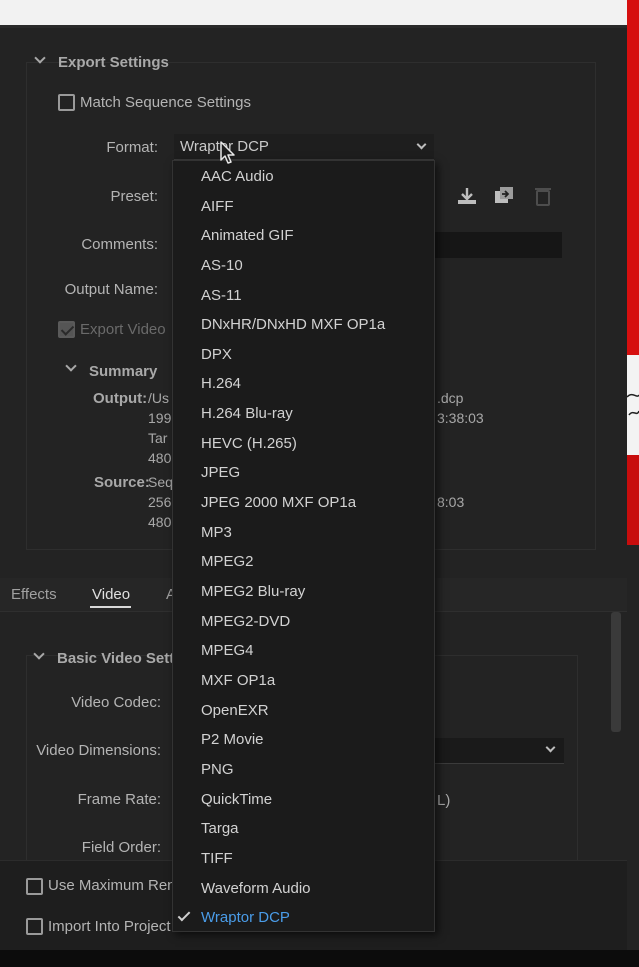 The image size is (639, 967). Describe the element at coordinates (132, 147) in the screenshot. I see `format-label: Format:` at that location.